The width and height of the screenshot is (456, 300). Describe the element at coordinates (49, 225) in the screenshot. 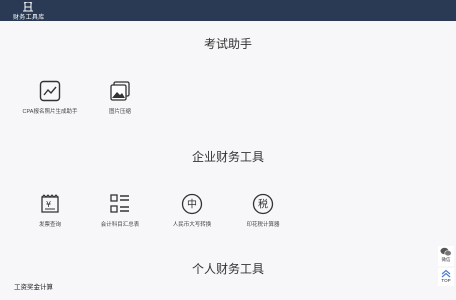

I see `tool-label: 发票查询` at that location.